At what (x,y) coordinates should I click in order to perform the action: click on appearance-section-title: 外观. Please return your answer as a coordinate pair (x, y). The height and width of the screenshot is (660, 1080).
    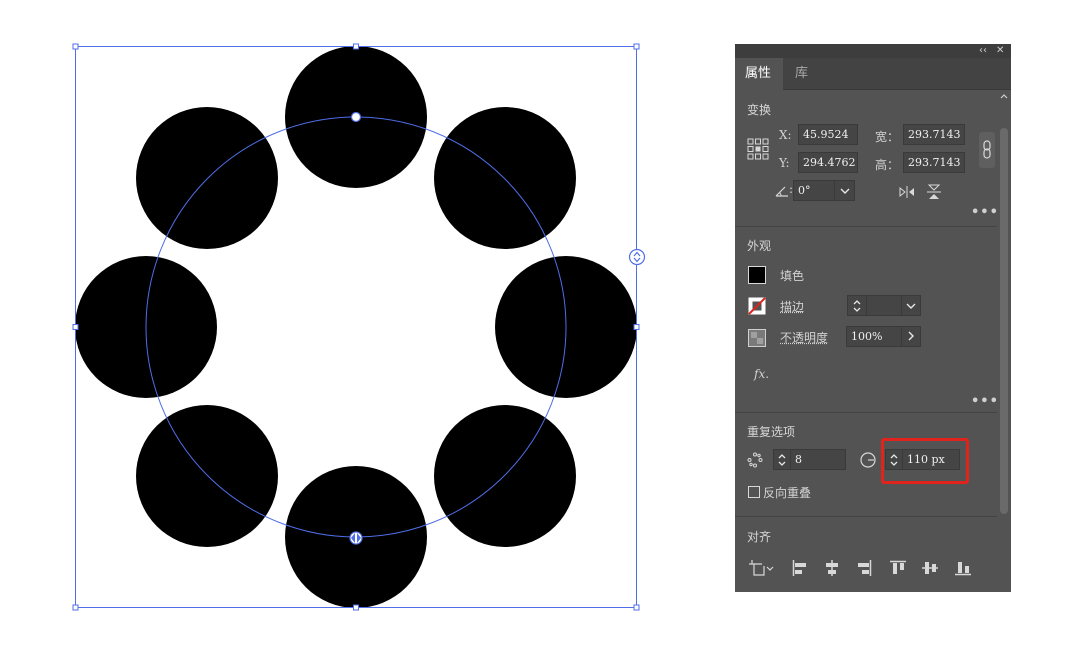
    Looking at the image, I should click on (759, 246).